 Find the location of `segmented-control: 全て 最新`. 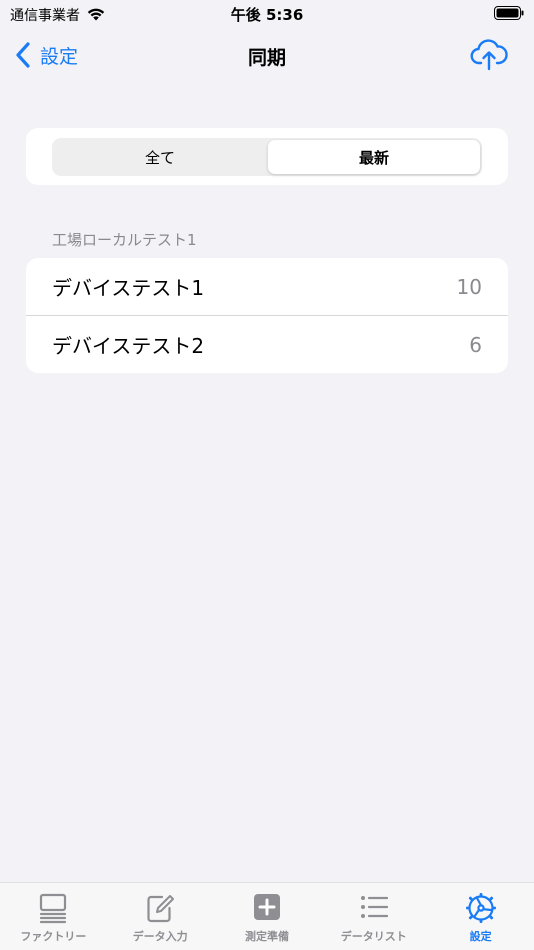

segmented-control: 全て 最新 is located at coordinates (267, 157).